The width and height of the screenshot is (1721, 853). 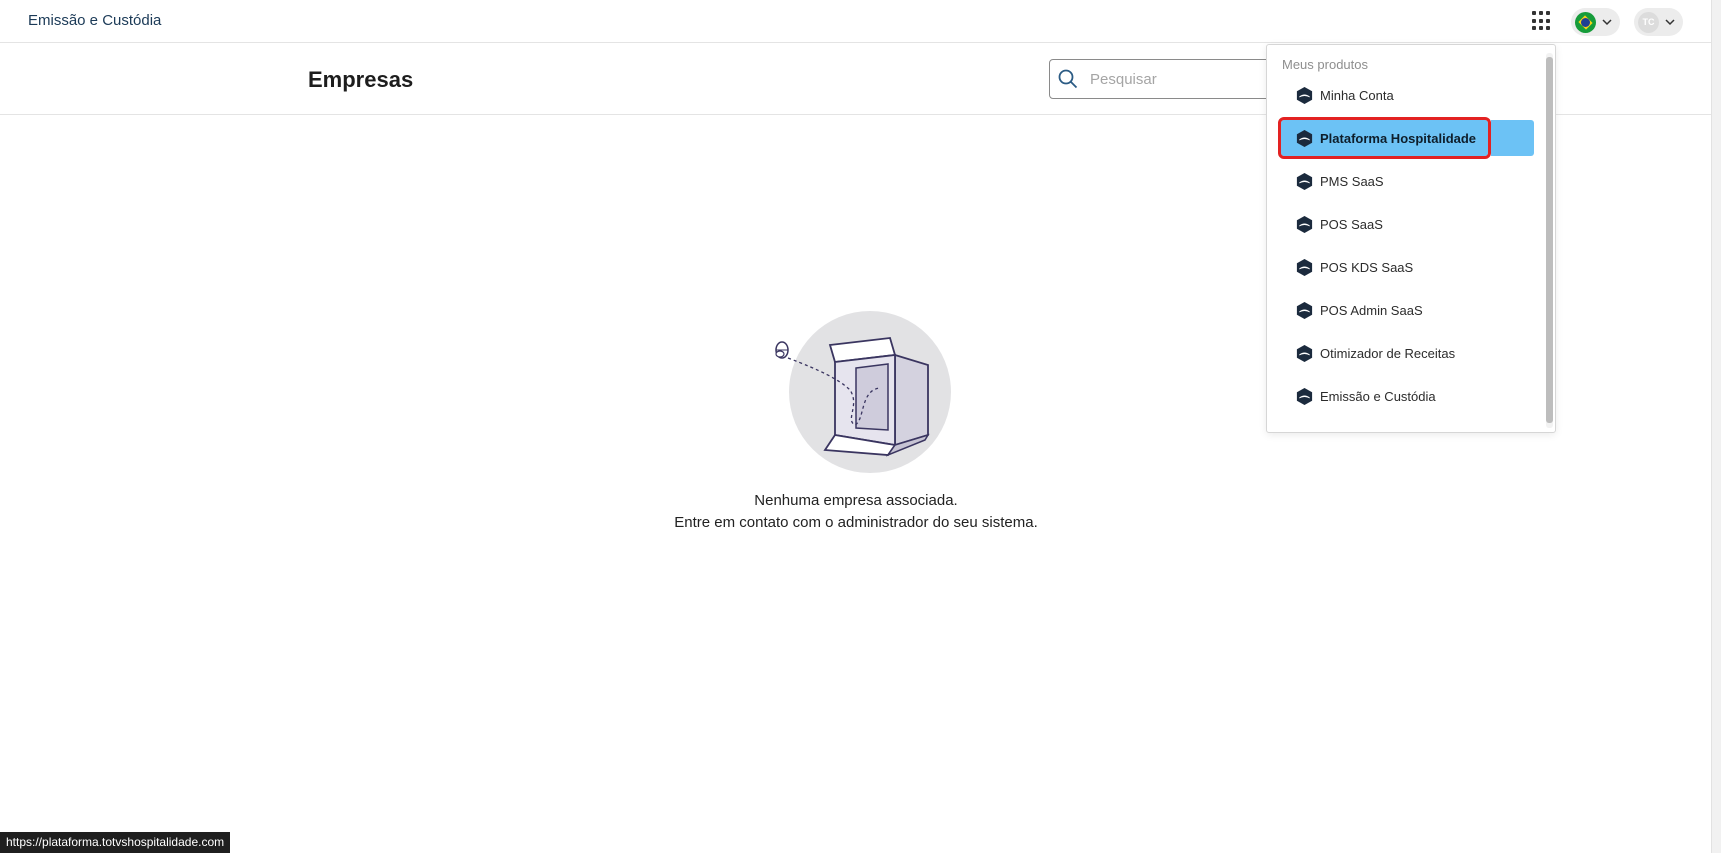 What do you see at coordinates (855, 21) in the screenshot?
I see `top-bar: Emissão e Custódia TC` at bounding box center [855, 21].